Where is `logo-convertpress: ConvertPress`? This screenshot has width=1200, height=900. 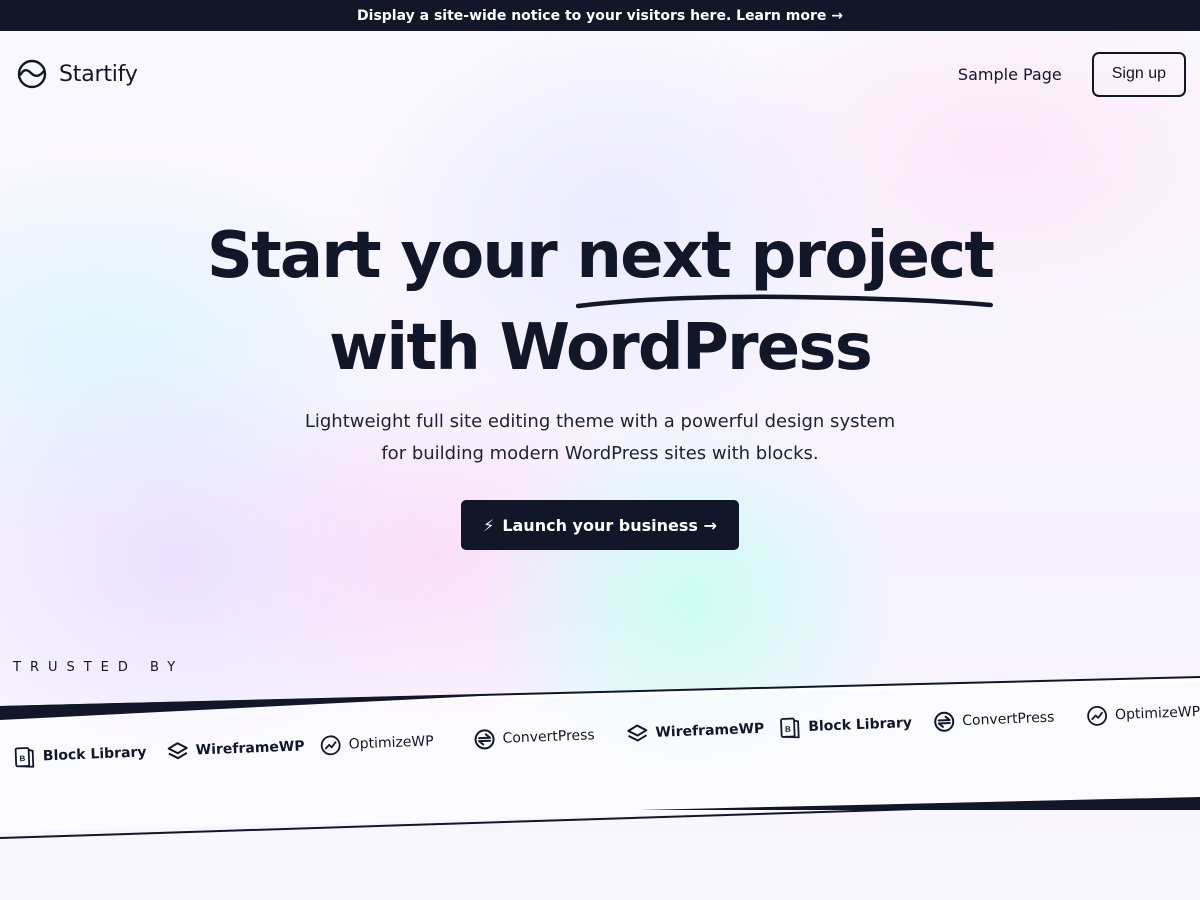
logo-convertpress: ConvertPress is located at coordinates (534, 737).